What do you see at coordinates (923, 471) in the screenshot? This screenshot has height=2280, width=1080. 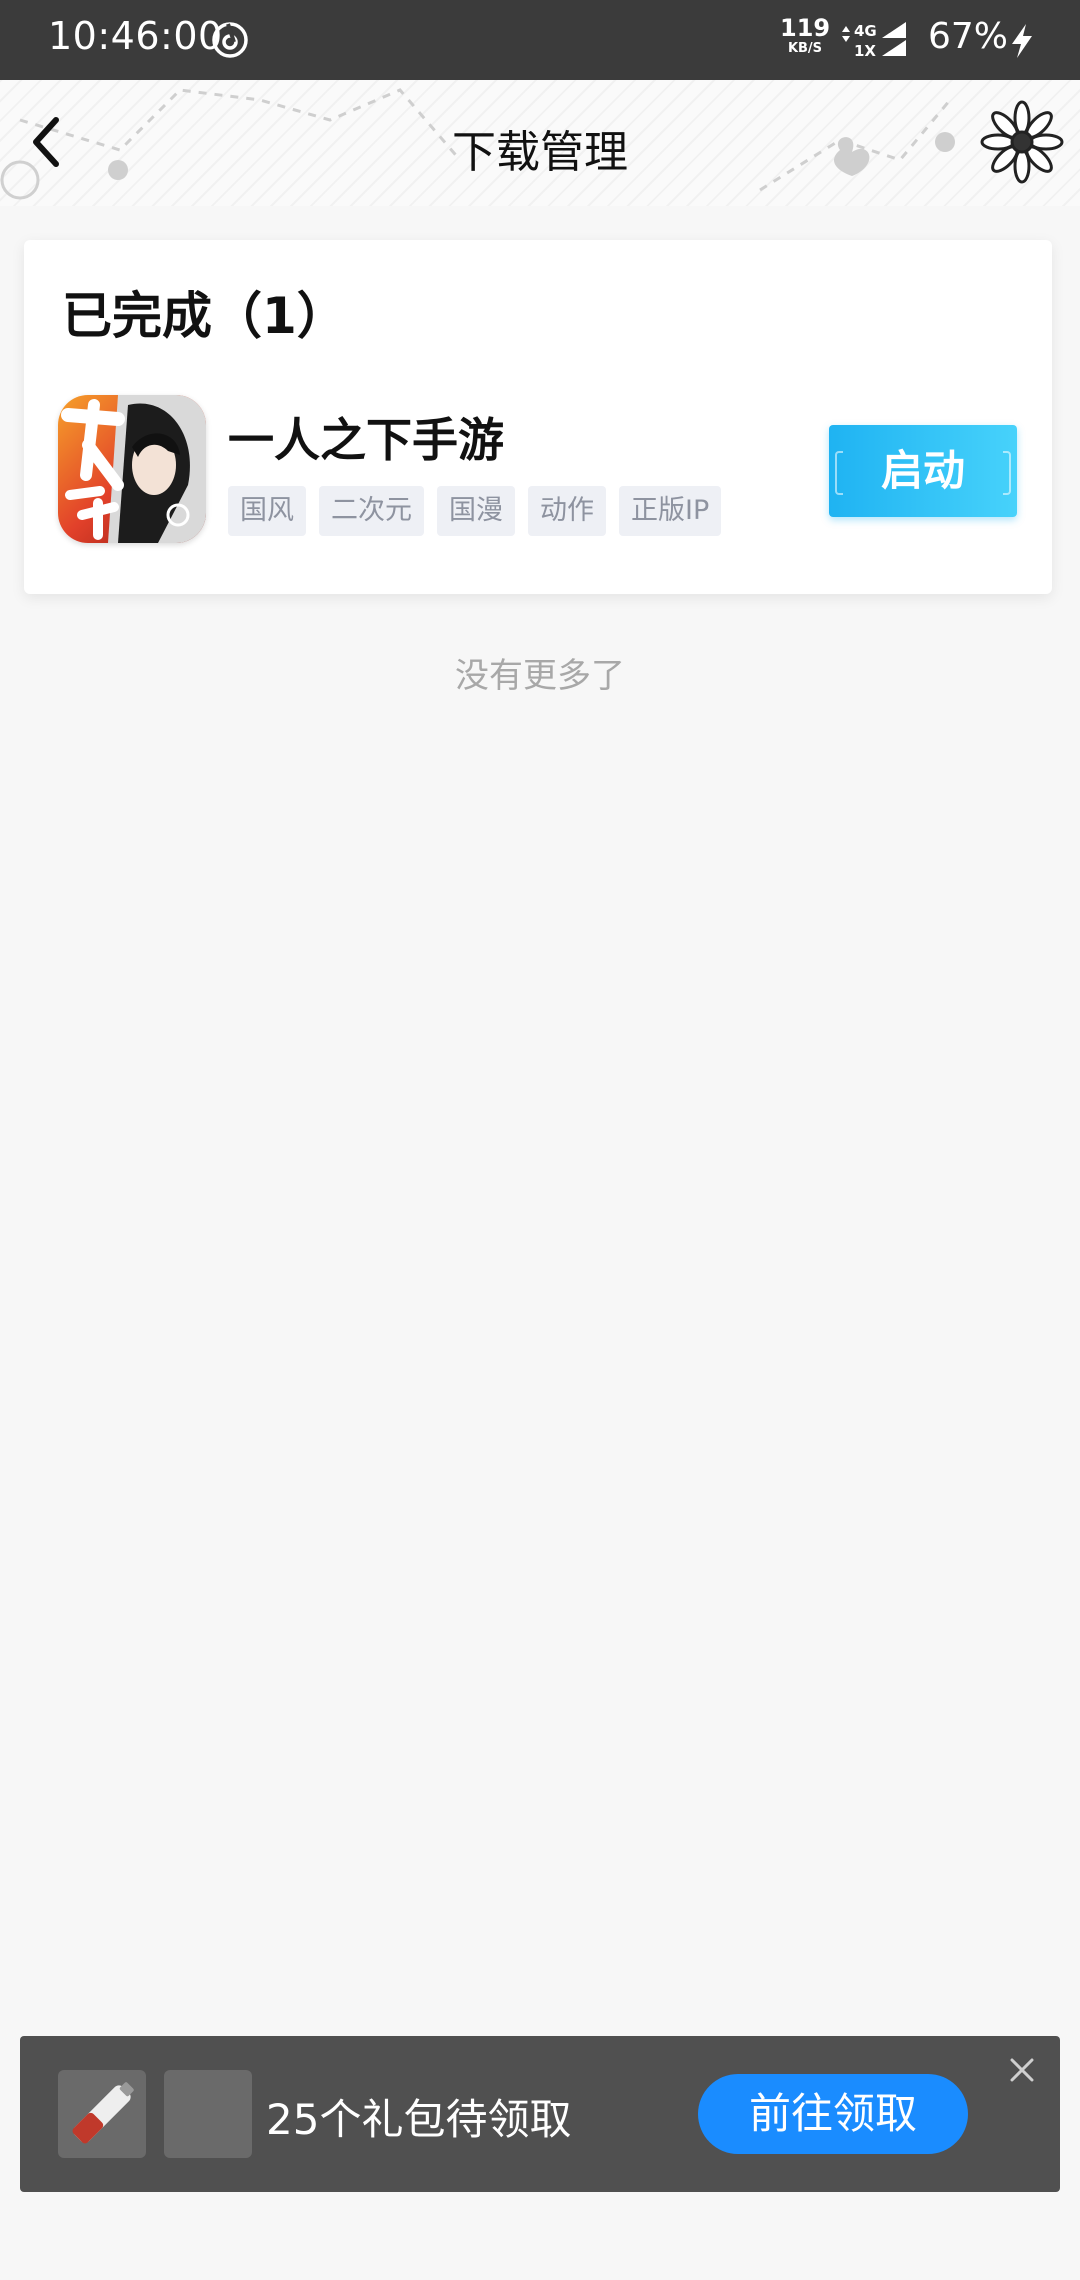 I see `launch-button: 启动` at bounding box center [923, 471].